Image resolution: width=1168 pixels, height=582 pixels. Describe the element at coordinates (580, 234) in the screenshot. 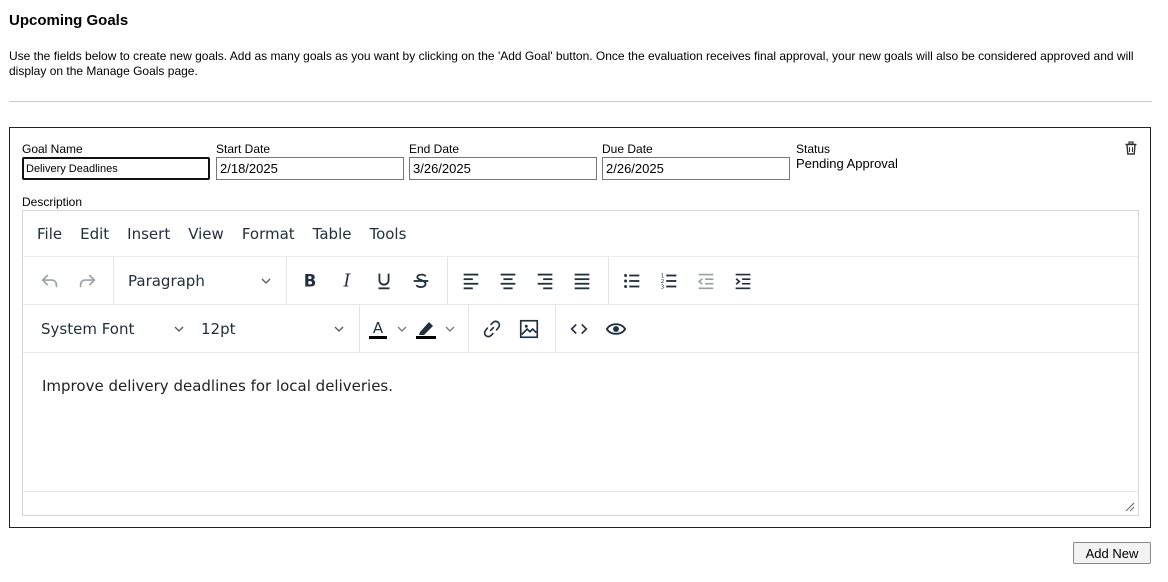

I see `editor-menubar: File Edit Insert View Format Table Tools` at that location.